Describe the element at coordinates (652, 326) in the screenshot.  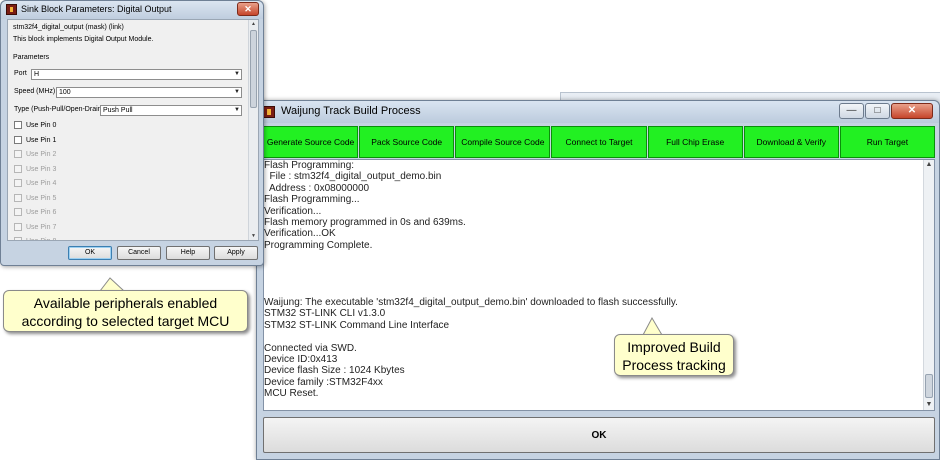
I see `right-callout-tail` at that location.